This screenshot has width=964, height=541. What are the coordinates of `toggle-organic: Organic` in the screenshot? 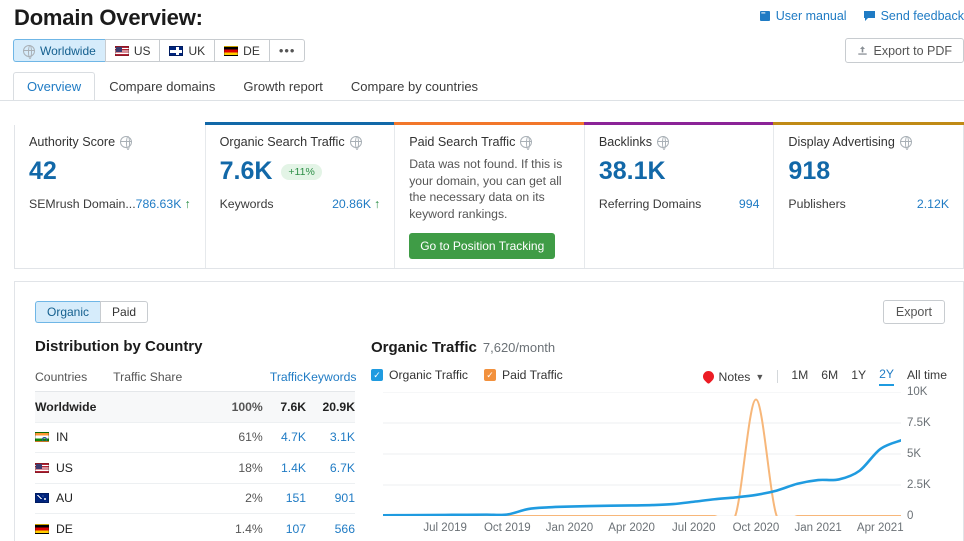 It's located at (68, 312).